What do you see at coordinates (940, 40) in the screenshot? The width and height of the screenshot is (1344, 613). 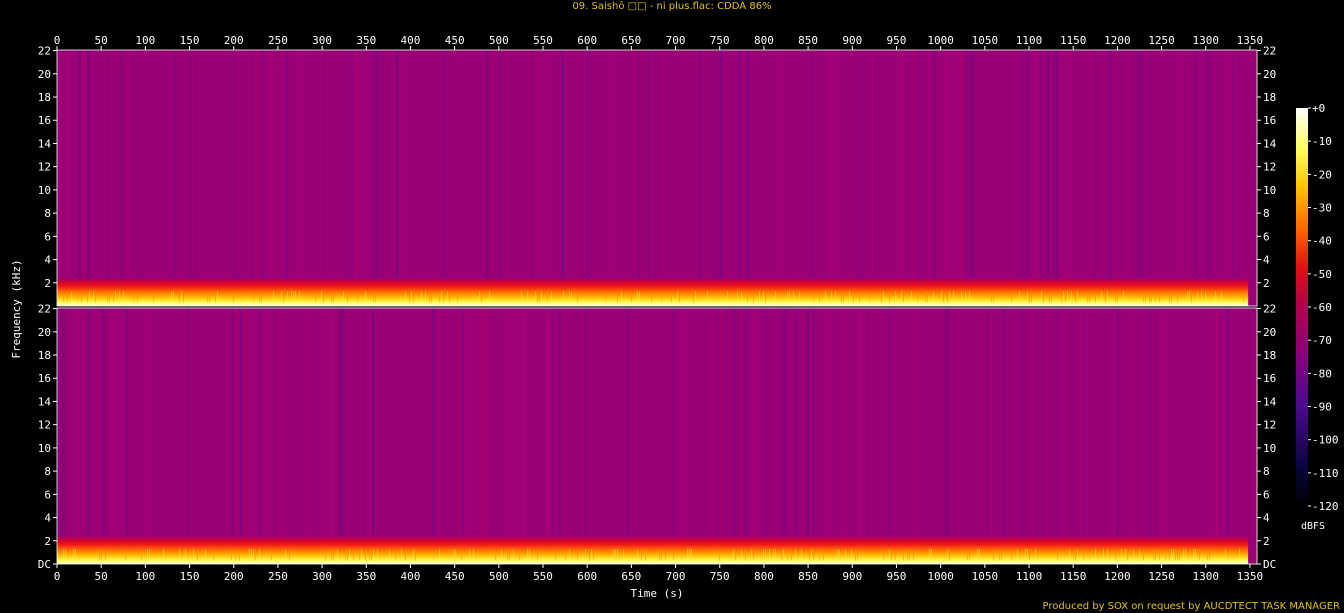 I see `x-tick-label: 1000` at bounding box center [940, 40].